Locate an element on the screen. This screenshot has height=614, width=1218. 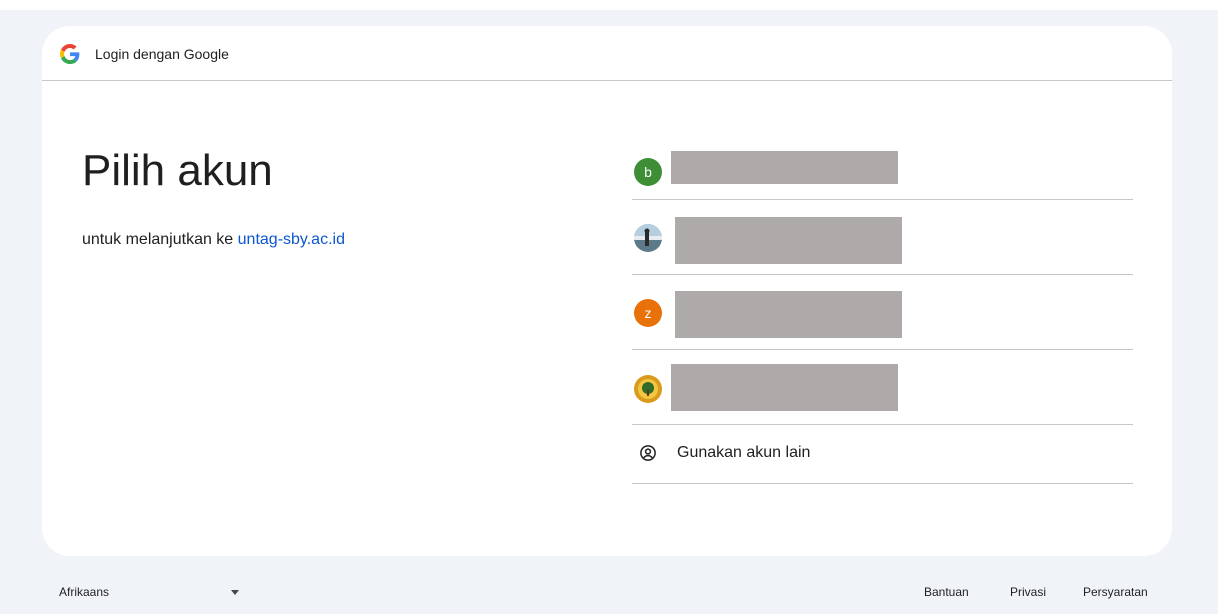
photo-avatar-icon is located at coordinates (648, 238).